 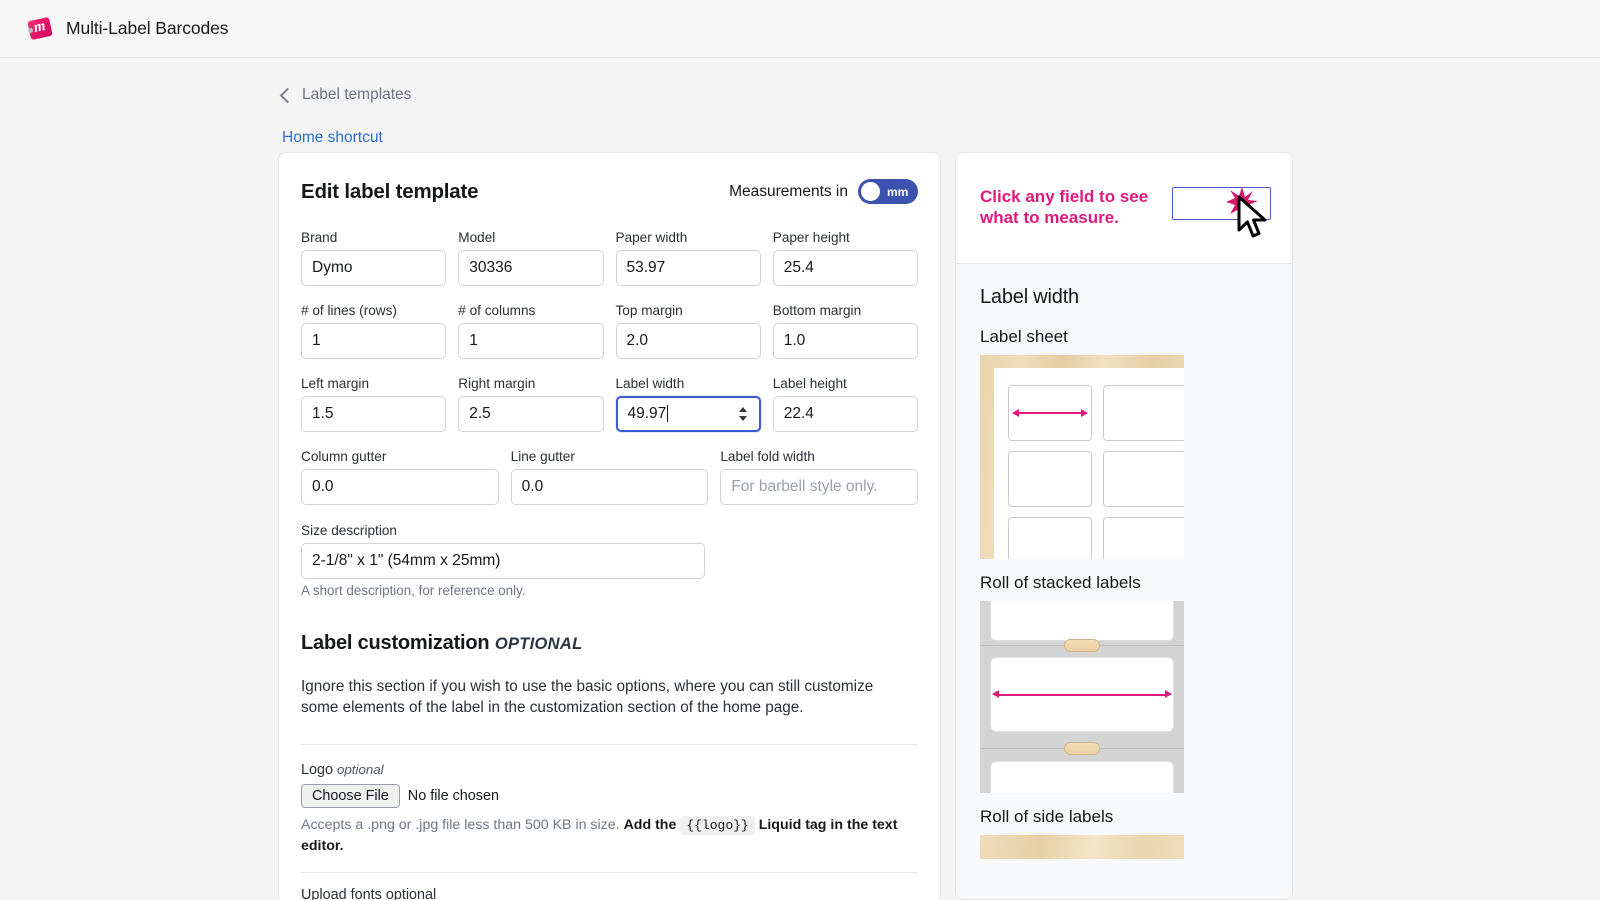 I want to click on measurement-title: Label width, so click(x=1029, y=297).